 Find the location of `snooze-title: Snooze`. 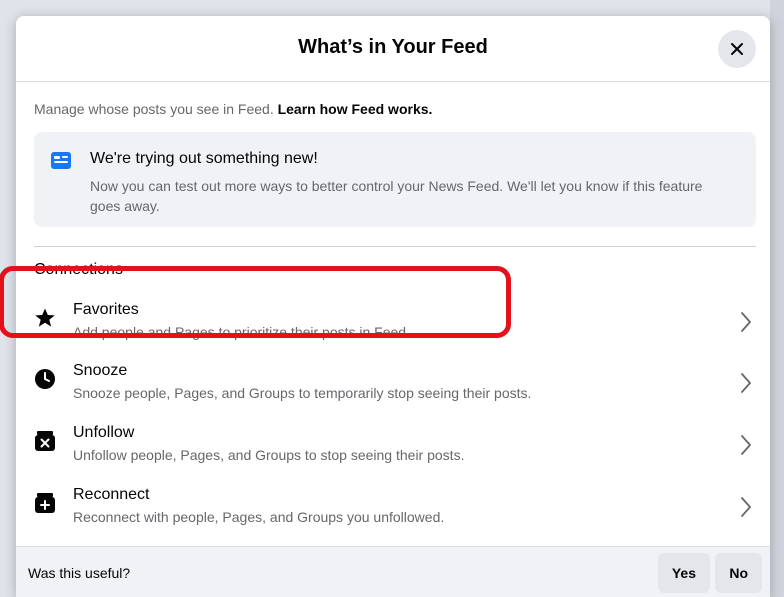

snooze-title: Snooze is located at coordinates (100, 370).